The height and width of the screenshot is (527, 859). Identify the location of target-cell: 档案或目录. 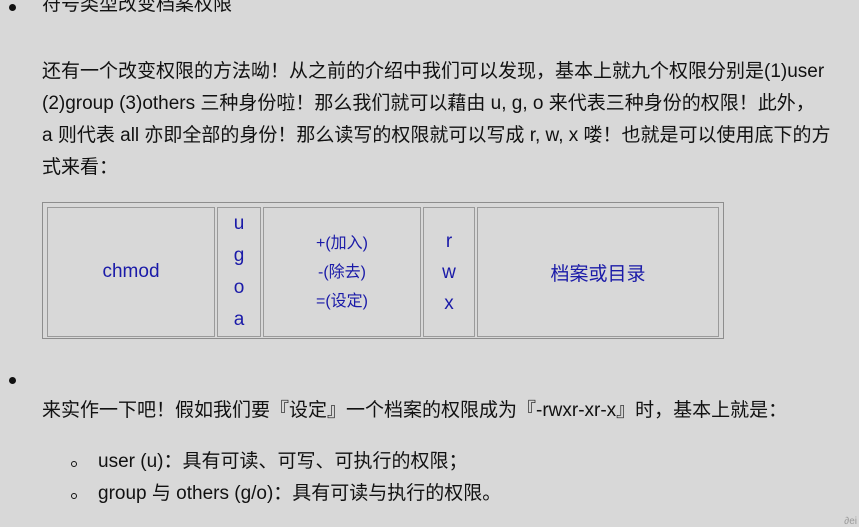
(598, 272).